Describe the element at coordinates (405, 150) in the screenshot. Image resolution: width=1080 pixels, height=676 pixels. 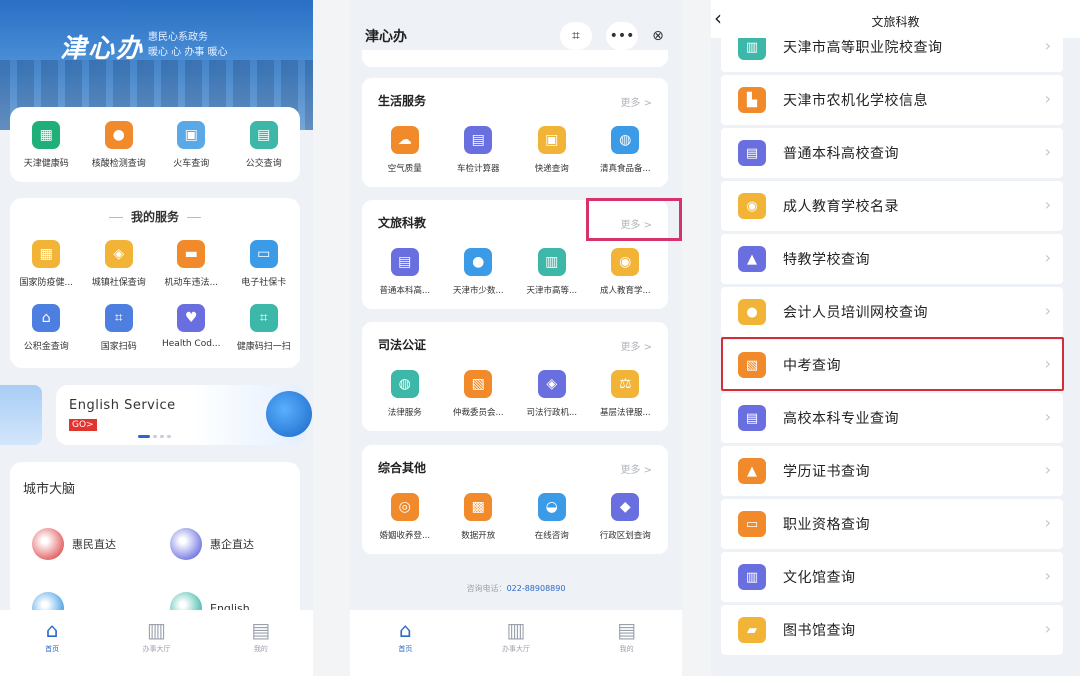
I see `service-item: ☁ 空气质量` at that location.